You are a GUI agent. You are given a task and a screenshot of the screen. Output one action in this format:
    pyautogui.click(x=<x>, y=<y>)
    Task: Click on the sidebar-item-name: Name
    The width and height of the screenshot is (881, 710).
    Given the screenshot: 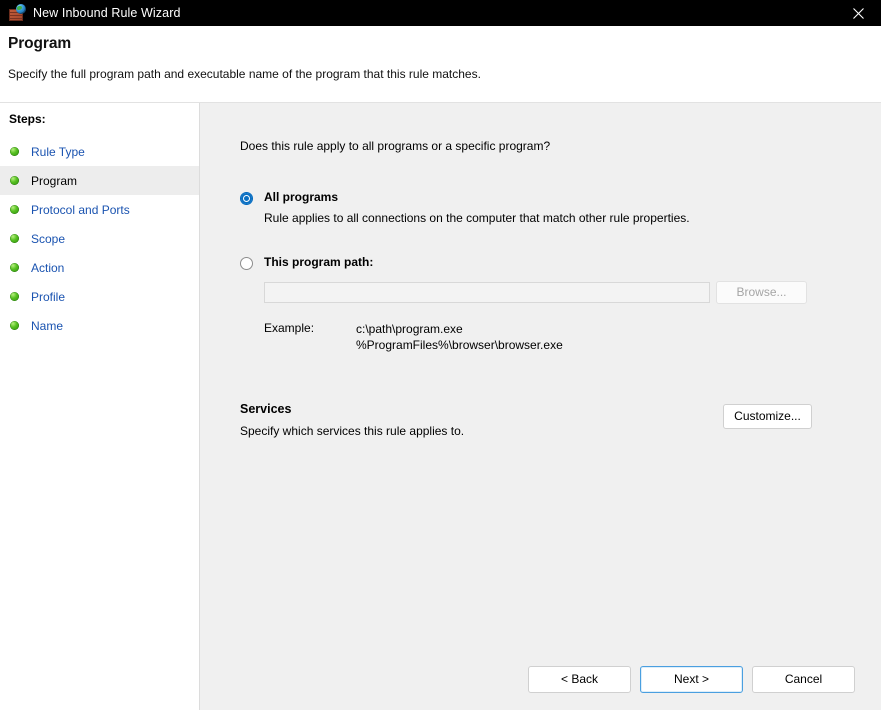 What is the action you would take?
    pyautogui.click(x=99, y=325)
    